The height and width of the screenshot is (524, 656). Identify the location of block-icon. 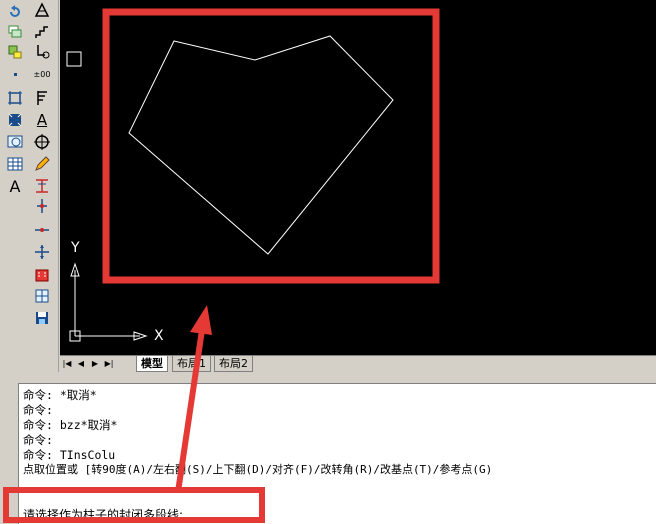
(15, 52).